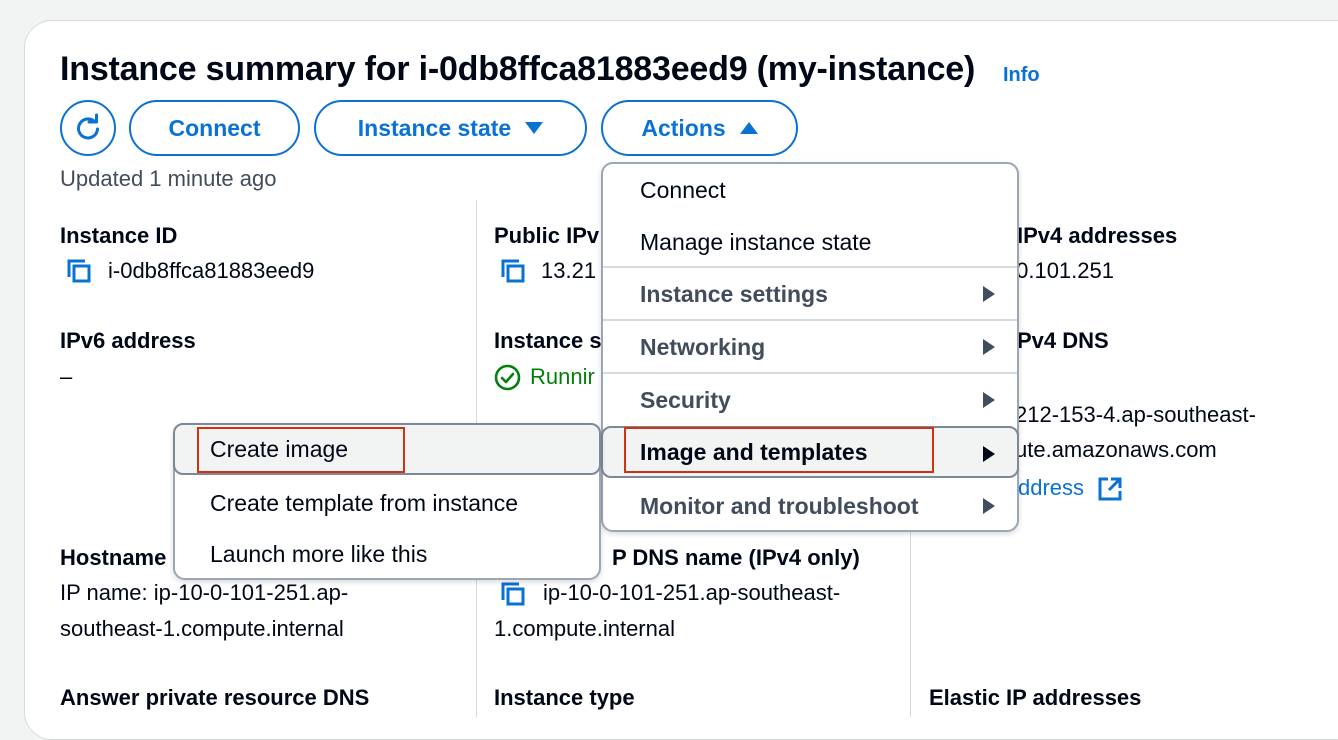  What do you see at coordinates (810, 400) in the screenshot?
I see `menu-item-security: Security` at bounding box center [810, 400].